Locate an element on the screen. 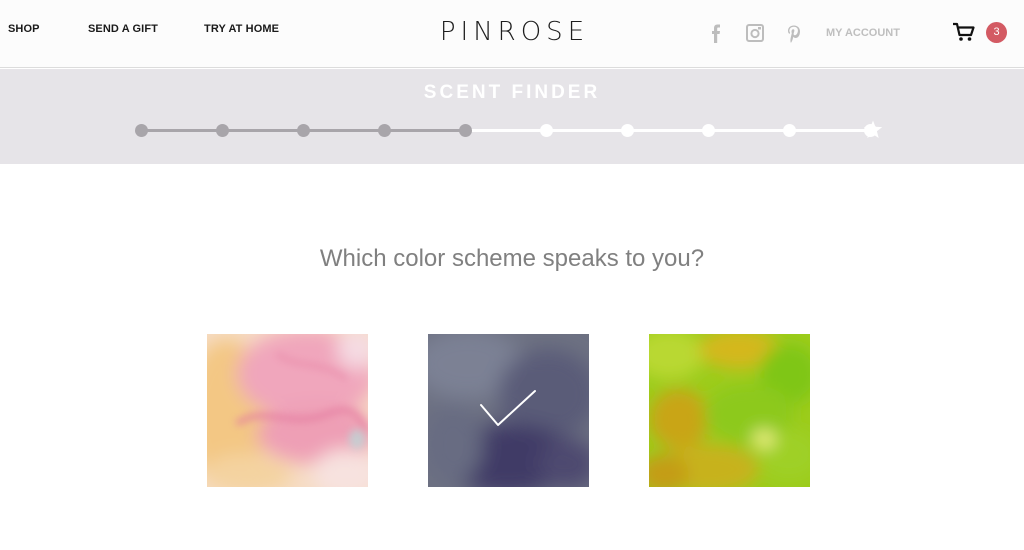 This screenshot has height=550, width=1024. quiz-question: Which color scheme speaks to you? is located at coordinates (512, 258).